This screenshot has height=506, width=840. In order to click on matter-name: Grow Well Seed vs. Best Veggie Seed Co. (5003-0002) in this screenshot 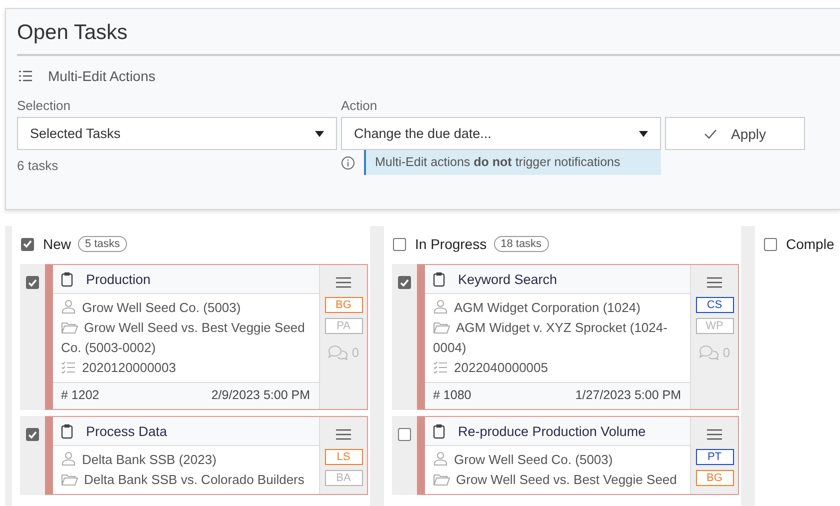, I will do `click(183, 338)`.